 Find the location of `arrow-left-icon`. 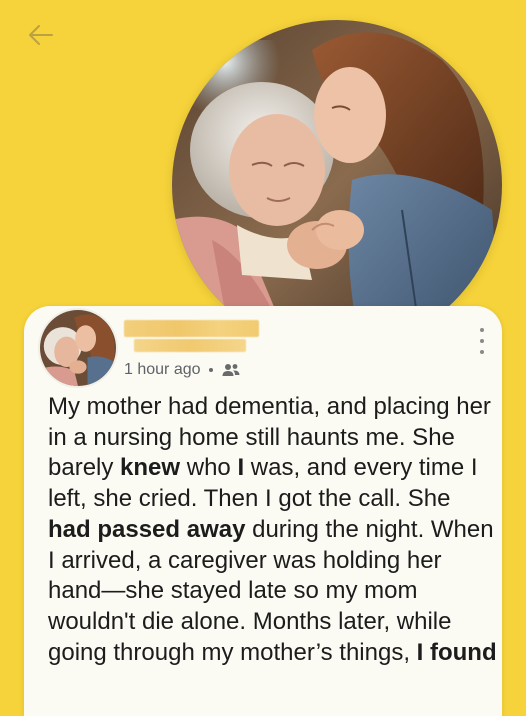

arrow-left-icon is located at coordinates (41, 35).